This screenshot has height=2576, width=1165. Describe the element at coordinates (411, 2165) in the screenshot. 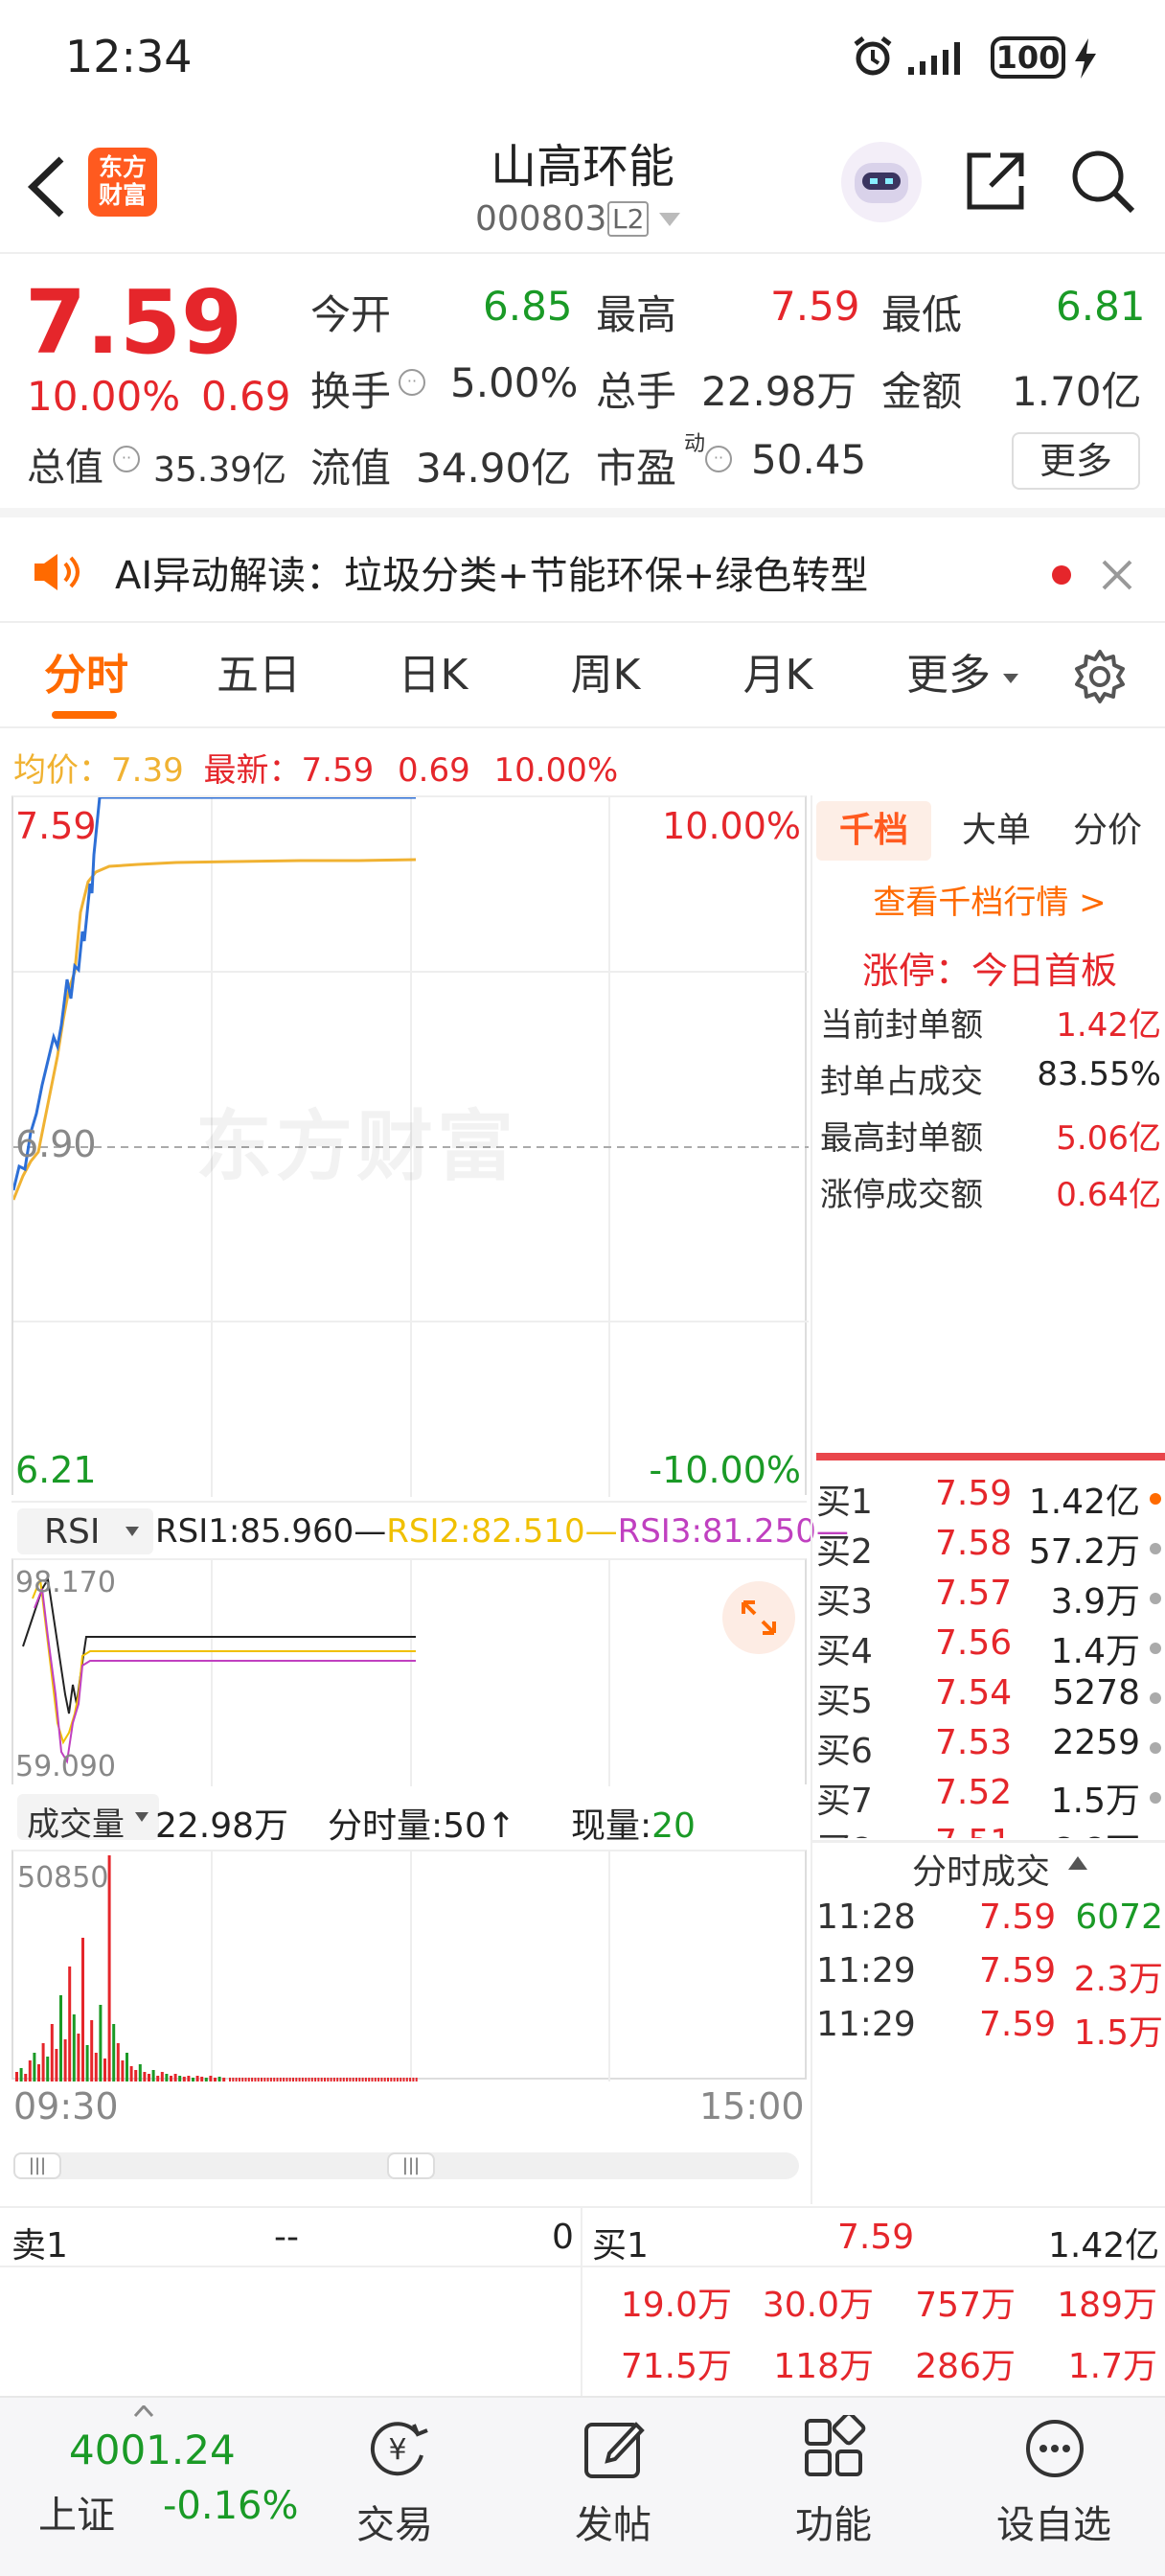

I see `slider-right-handle: |||` at that location.